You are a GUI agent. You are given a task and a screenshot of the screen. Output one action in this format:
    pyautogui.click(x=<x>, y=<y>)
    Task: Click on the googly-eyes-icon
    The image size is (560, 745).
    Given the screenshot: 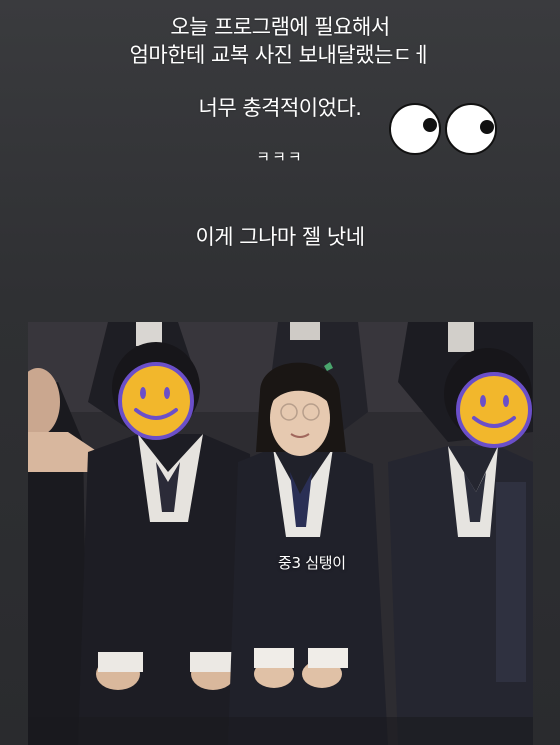 What is the action you would take?
    pyautogui.click(x=444, y=130)
    